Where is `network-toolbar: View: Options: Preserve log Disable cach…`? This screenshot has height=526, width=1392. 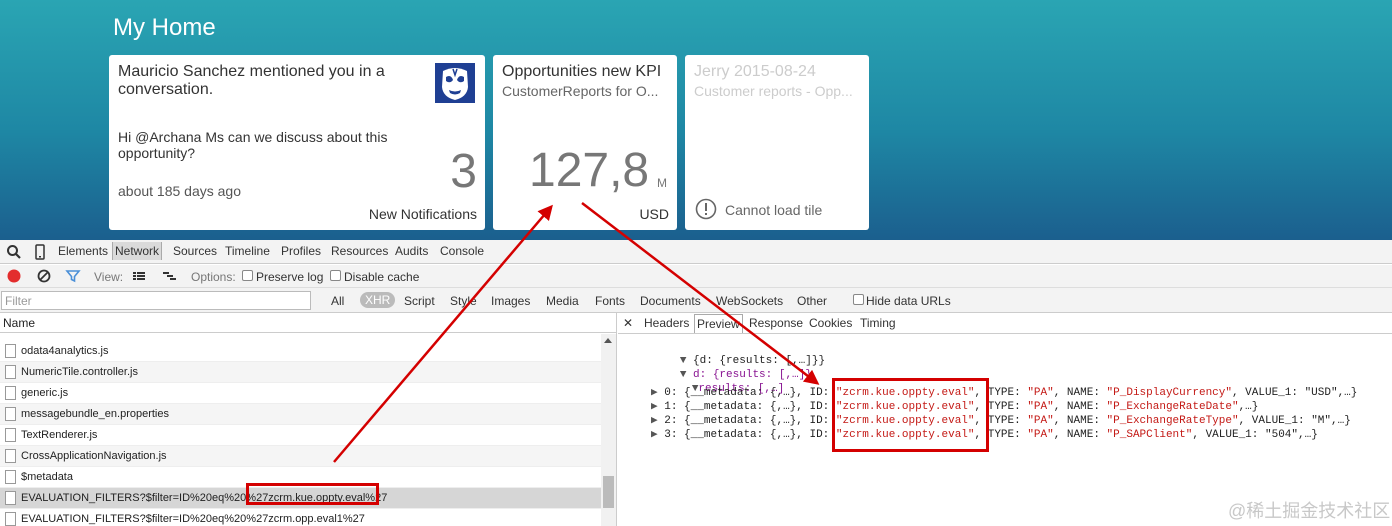 network-toolbar: View: Options: Preserve log Disable cach… is located at coordinates (696, 276).